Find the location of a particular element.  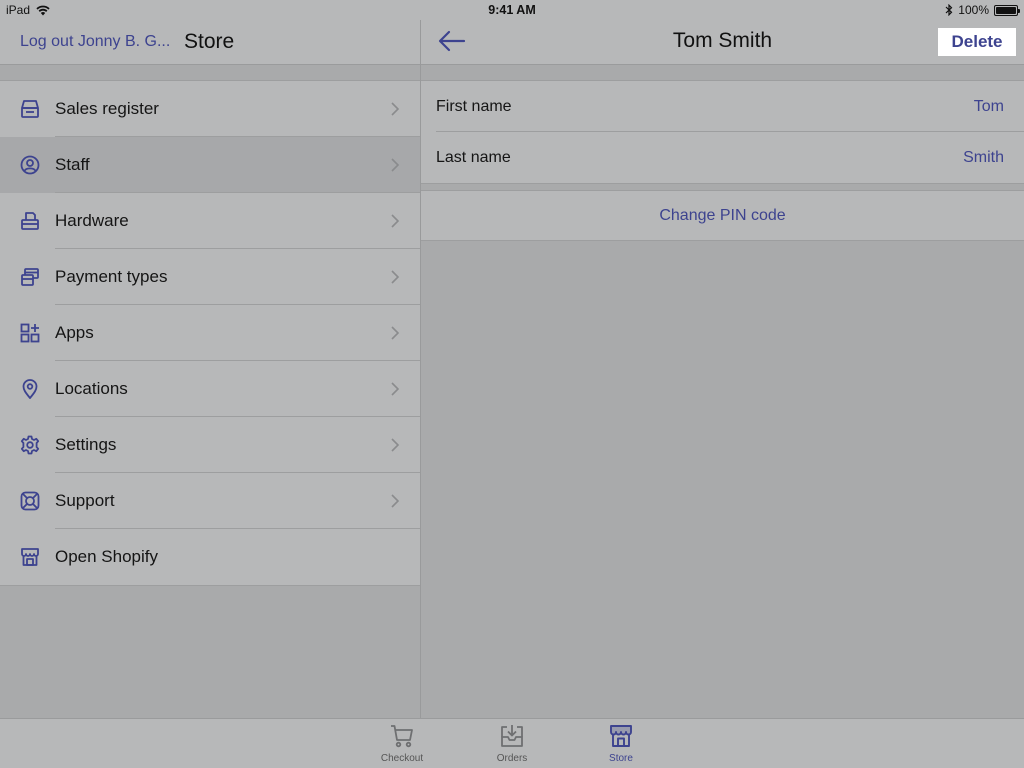

user-circle-icon is located at coordinates (30, 165).